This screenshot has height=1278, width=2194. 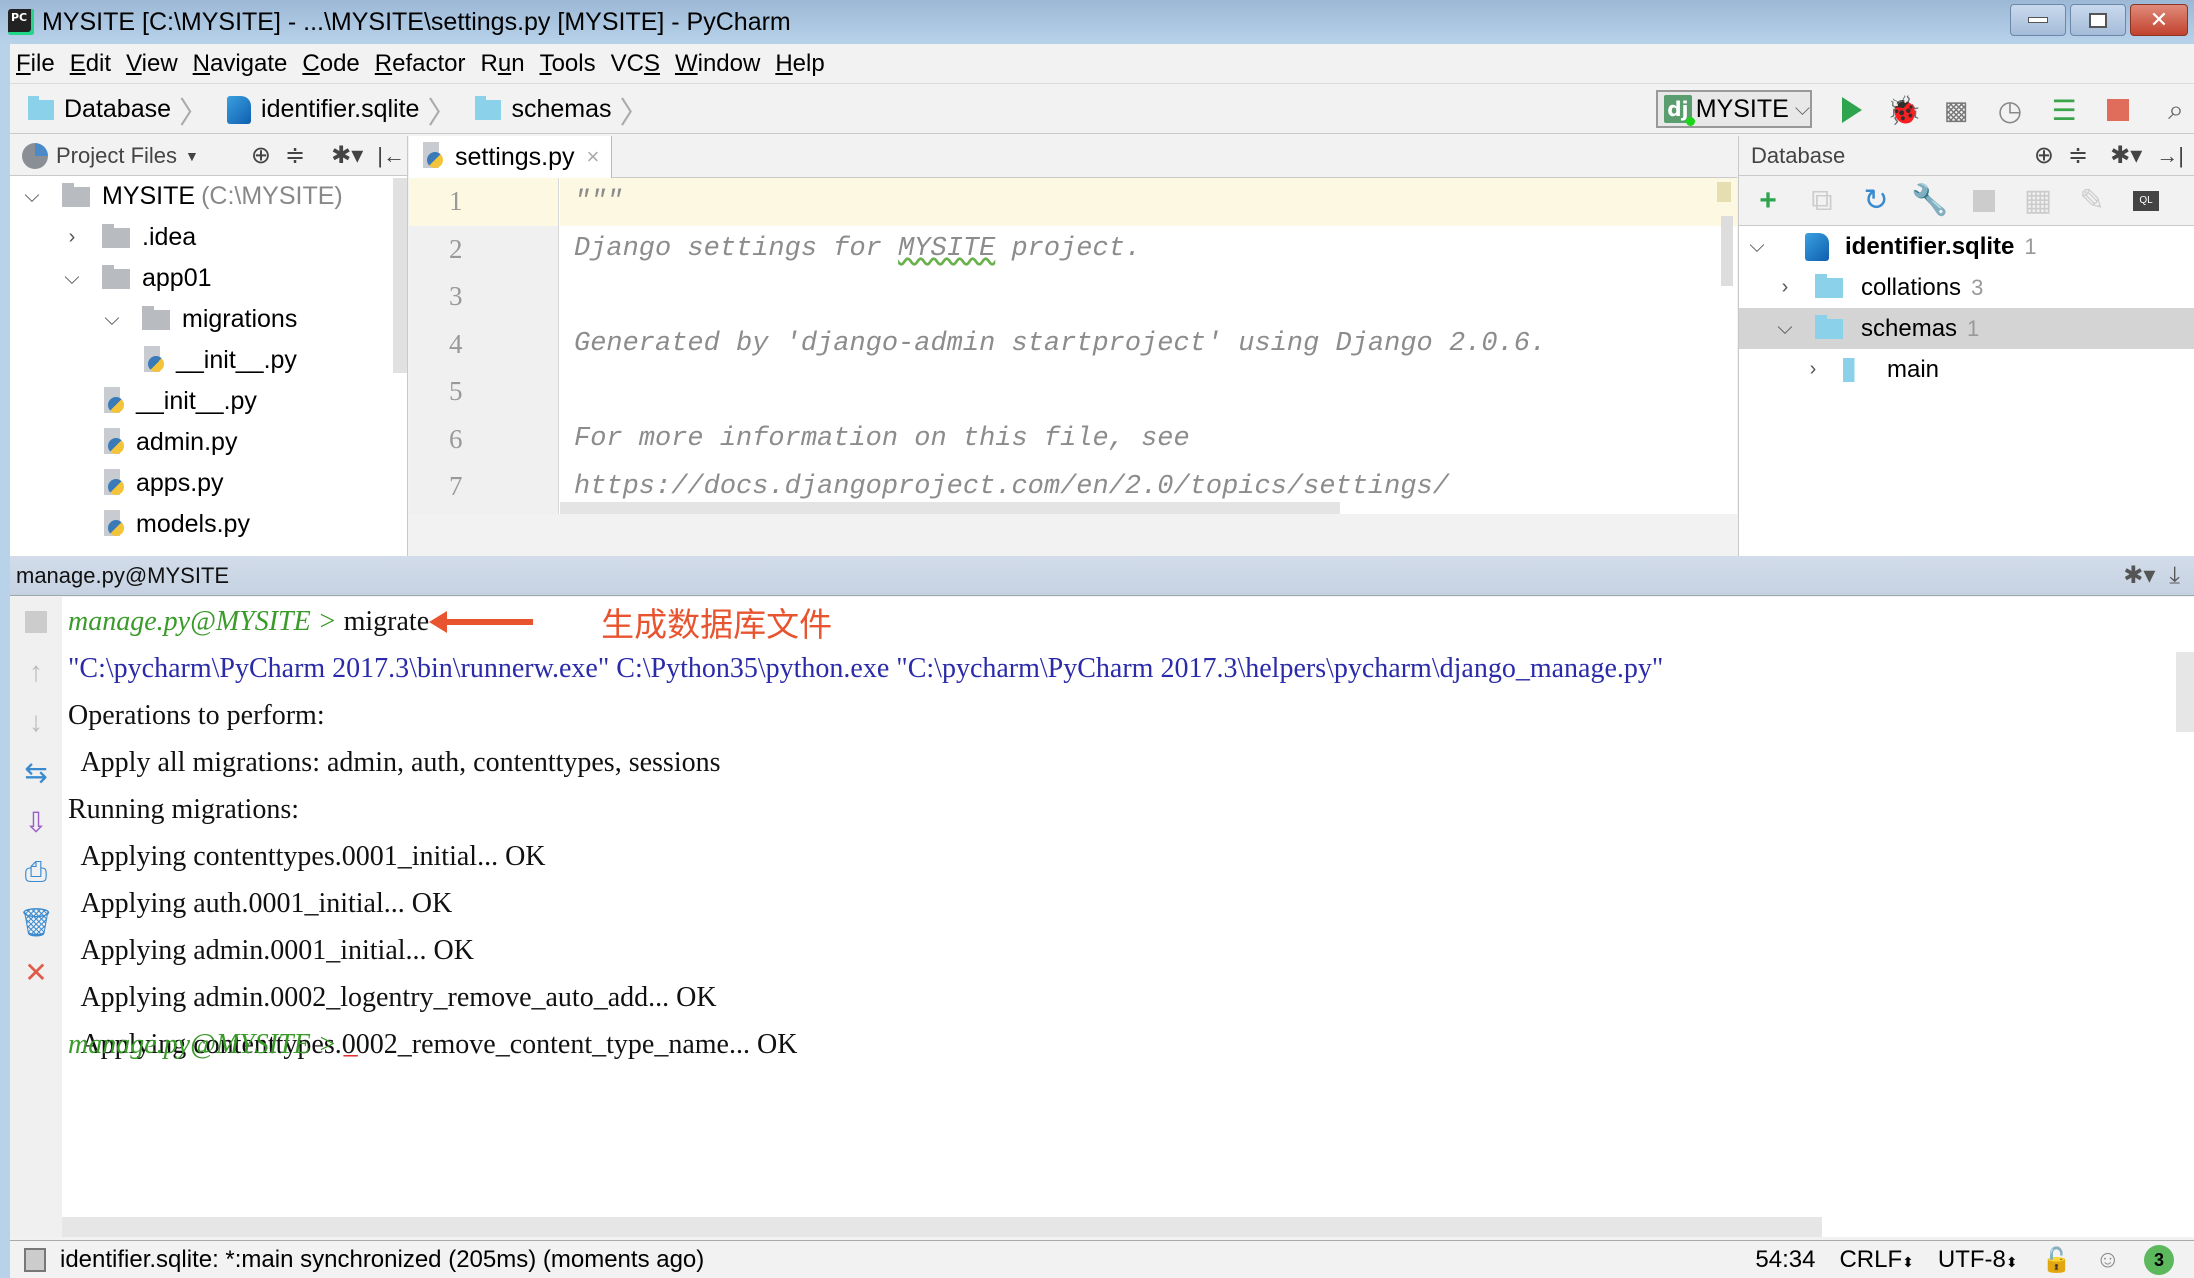 What do you see at coordinates (635, 64) in the screenshot?
I see `menu-vcs: VCS` at bounding box center [635, 64].